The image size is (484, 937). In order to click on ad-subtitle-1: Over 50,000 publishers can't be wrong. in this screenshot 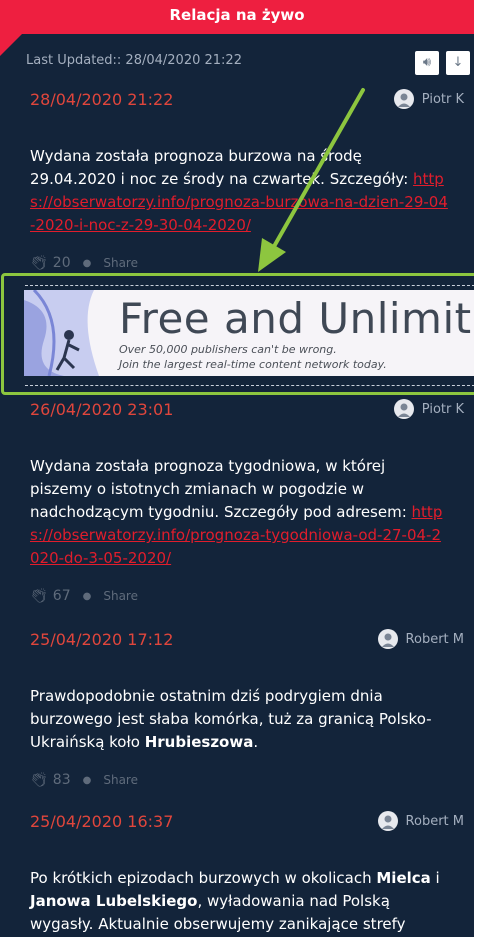, I will do `click(228, 349)`.